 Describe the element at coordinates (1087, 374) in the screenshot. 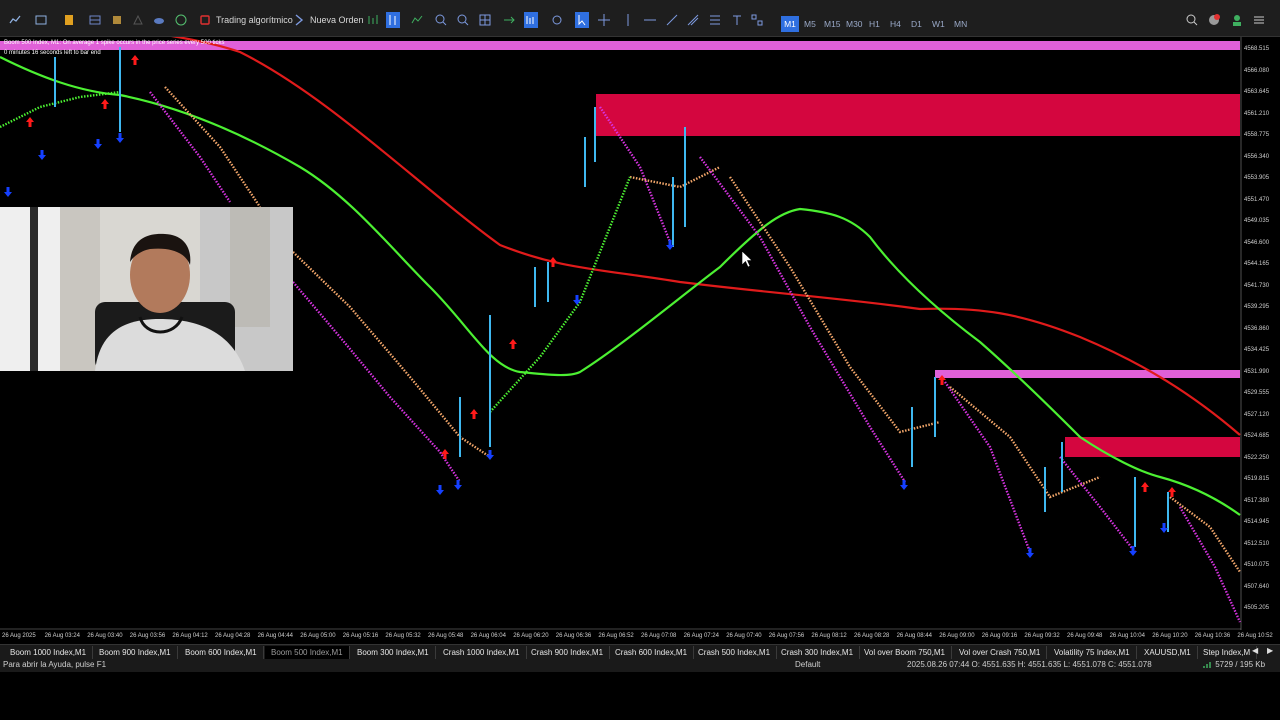

I see `pink-zone` at that location.